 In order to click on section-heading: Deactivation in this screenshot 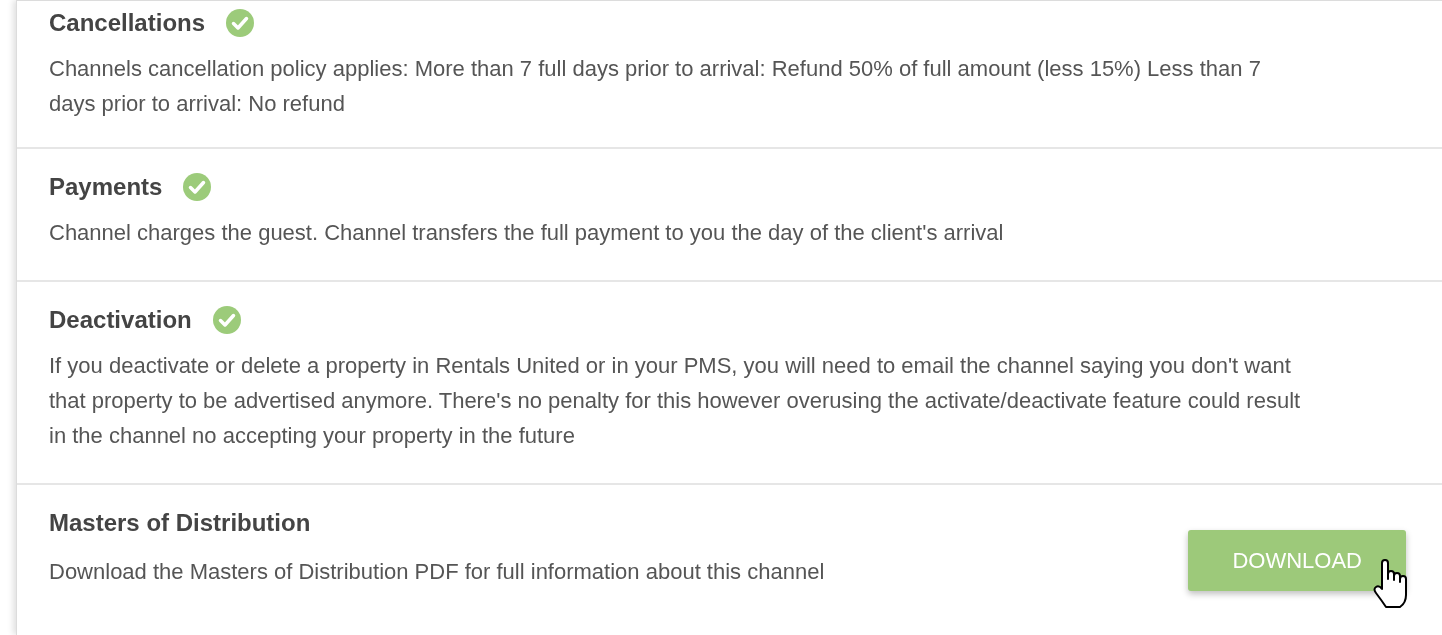, I will do `click(120, 320)`.